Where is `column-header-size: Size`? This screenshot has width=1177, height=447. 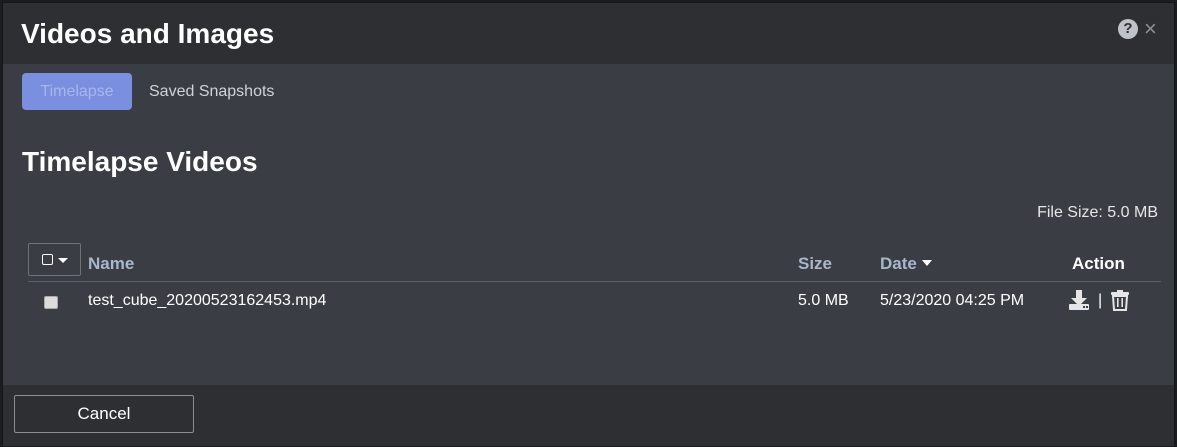 column-header-size: Size is located at coordinates (815, 264).